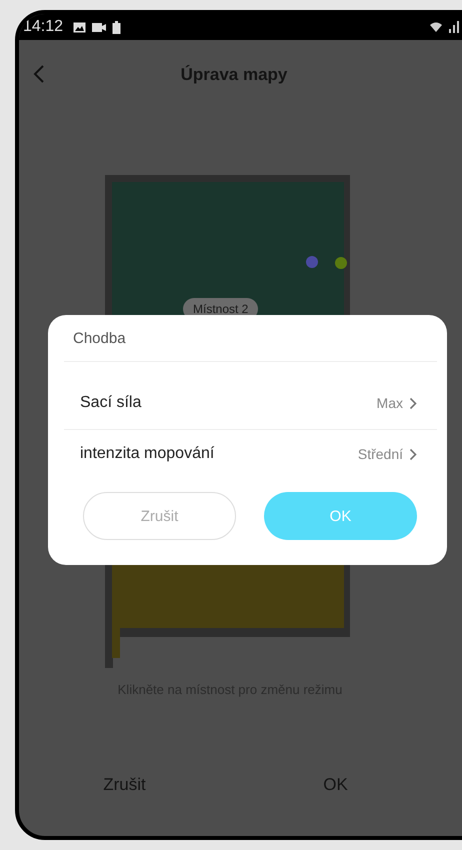  What do you see at coordinates (250, 338) in the screenshot?
I see `dialog-title: Chodba` at bounding box center [250, 338].